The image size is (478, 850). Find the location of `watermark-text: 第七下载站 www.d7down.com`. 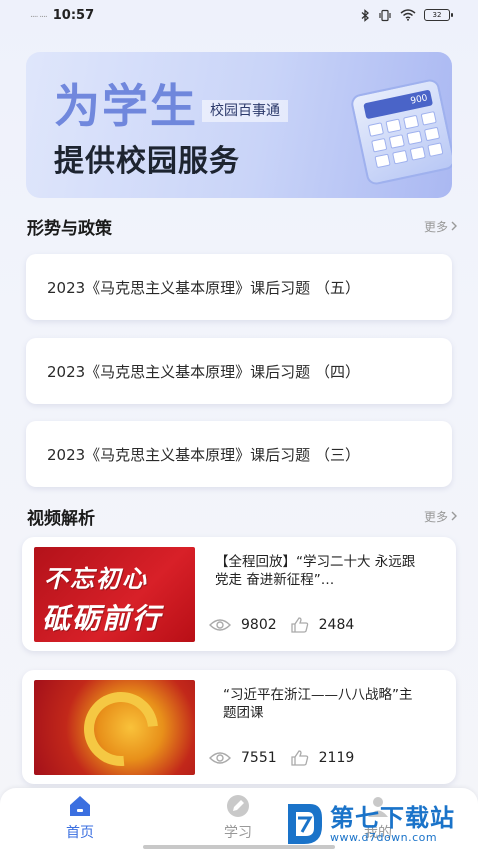

watermark-text: 第七下载站 www.d7down.com is located at coordinates (392, 824).